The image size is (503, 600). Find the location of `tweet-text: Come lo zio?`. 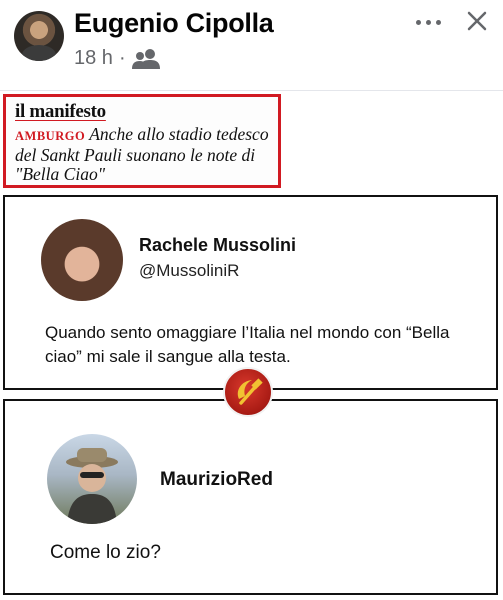

tweet-text: Come lo zio? is located at coordinates (105, 552).